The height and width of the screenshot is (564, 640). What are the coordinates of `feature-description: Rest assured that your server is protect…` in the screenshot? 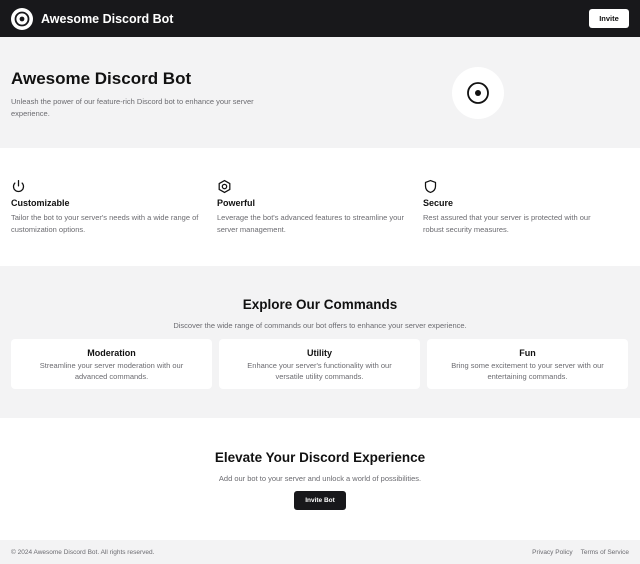 It's located at (507, 223).